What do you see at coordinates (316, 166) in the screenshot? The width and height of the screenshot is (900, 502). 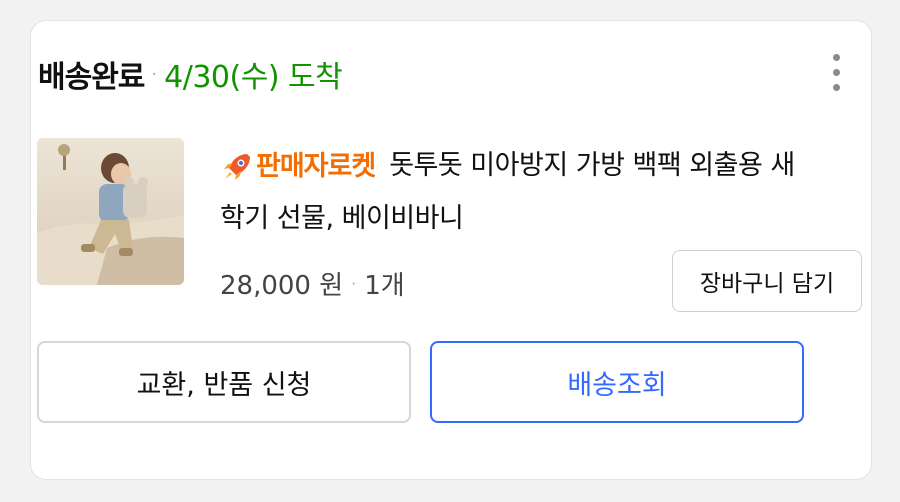 I see `badge-label: 판매자로켓` at bounding box center [316, 166].